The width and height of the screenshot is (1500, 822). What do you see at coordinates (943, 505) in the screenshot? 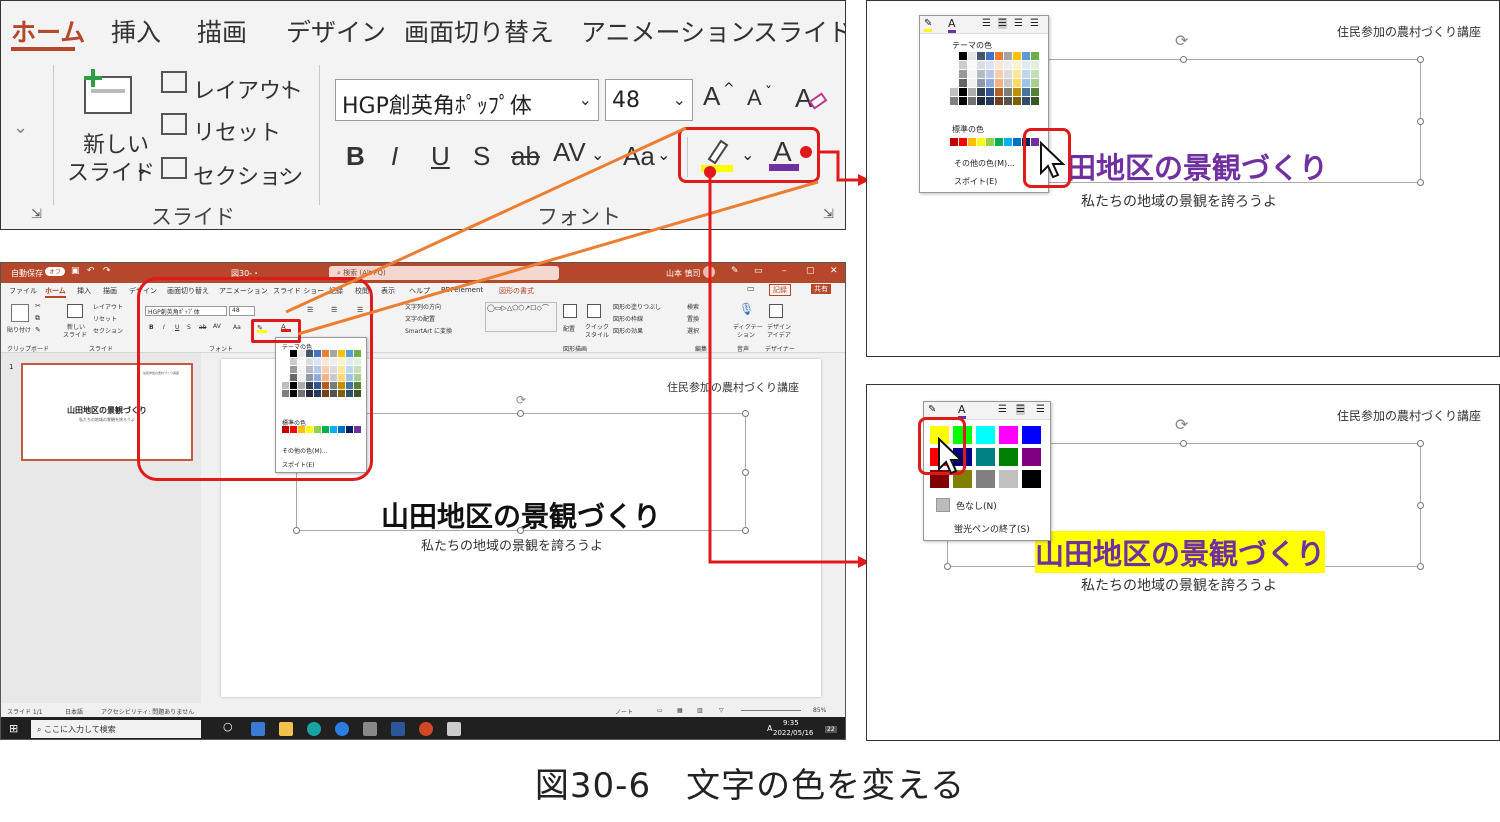
I see `no-color-swatch` at bounding box center [943, 505].